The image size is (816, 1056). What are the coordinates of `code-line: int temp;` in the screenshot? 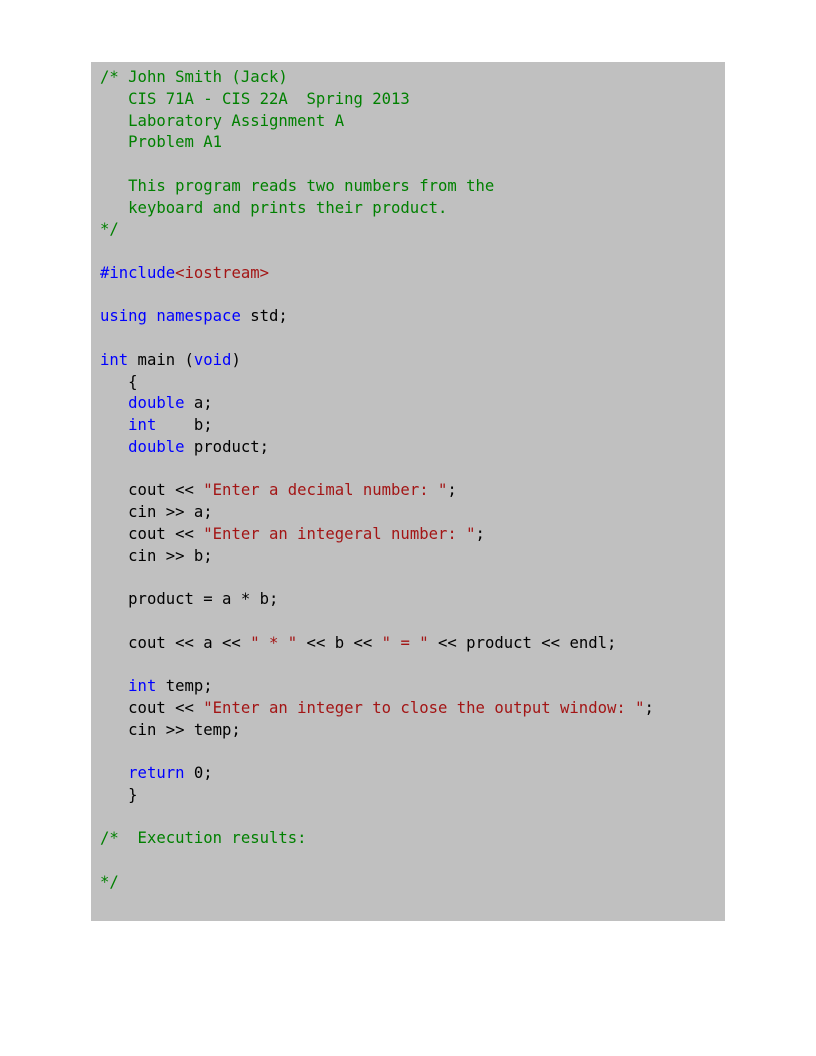 It's located at (377, 687).